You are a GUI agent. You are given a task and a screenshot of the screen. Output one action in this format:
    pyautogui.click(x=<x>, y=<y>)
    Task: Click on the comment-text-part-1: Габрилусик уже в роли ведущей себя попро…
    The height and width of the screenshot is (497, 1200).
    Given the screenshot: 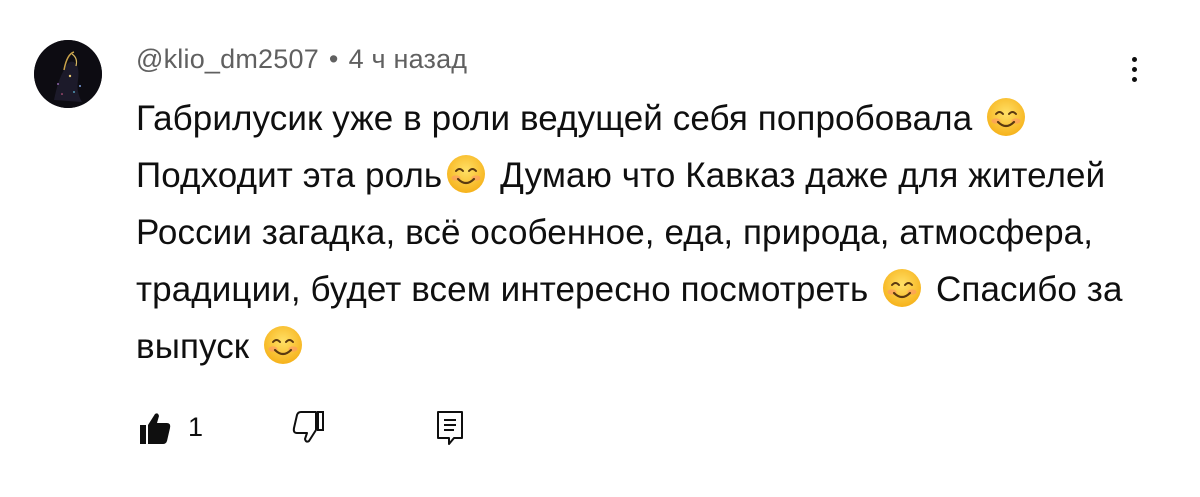 What is the action you would take?
    pyautogui.click(x=554, y=118)
    